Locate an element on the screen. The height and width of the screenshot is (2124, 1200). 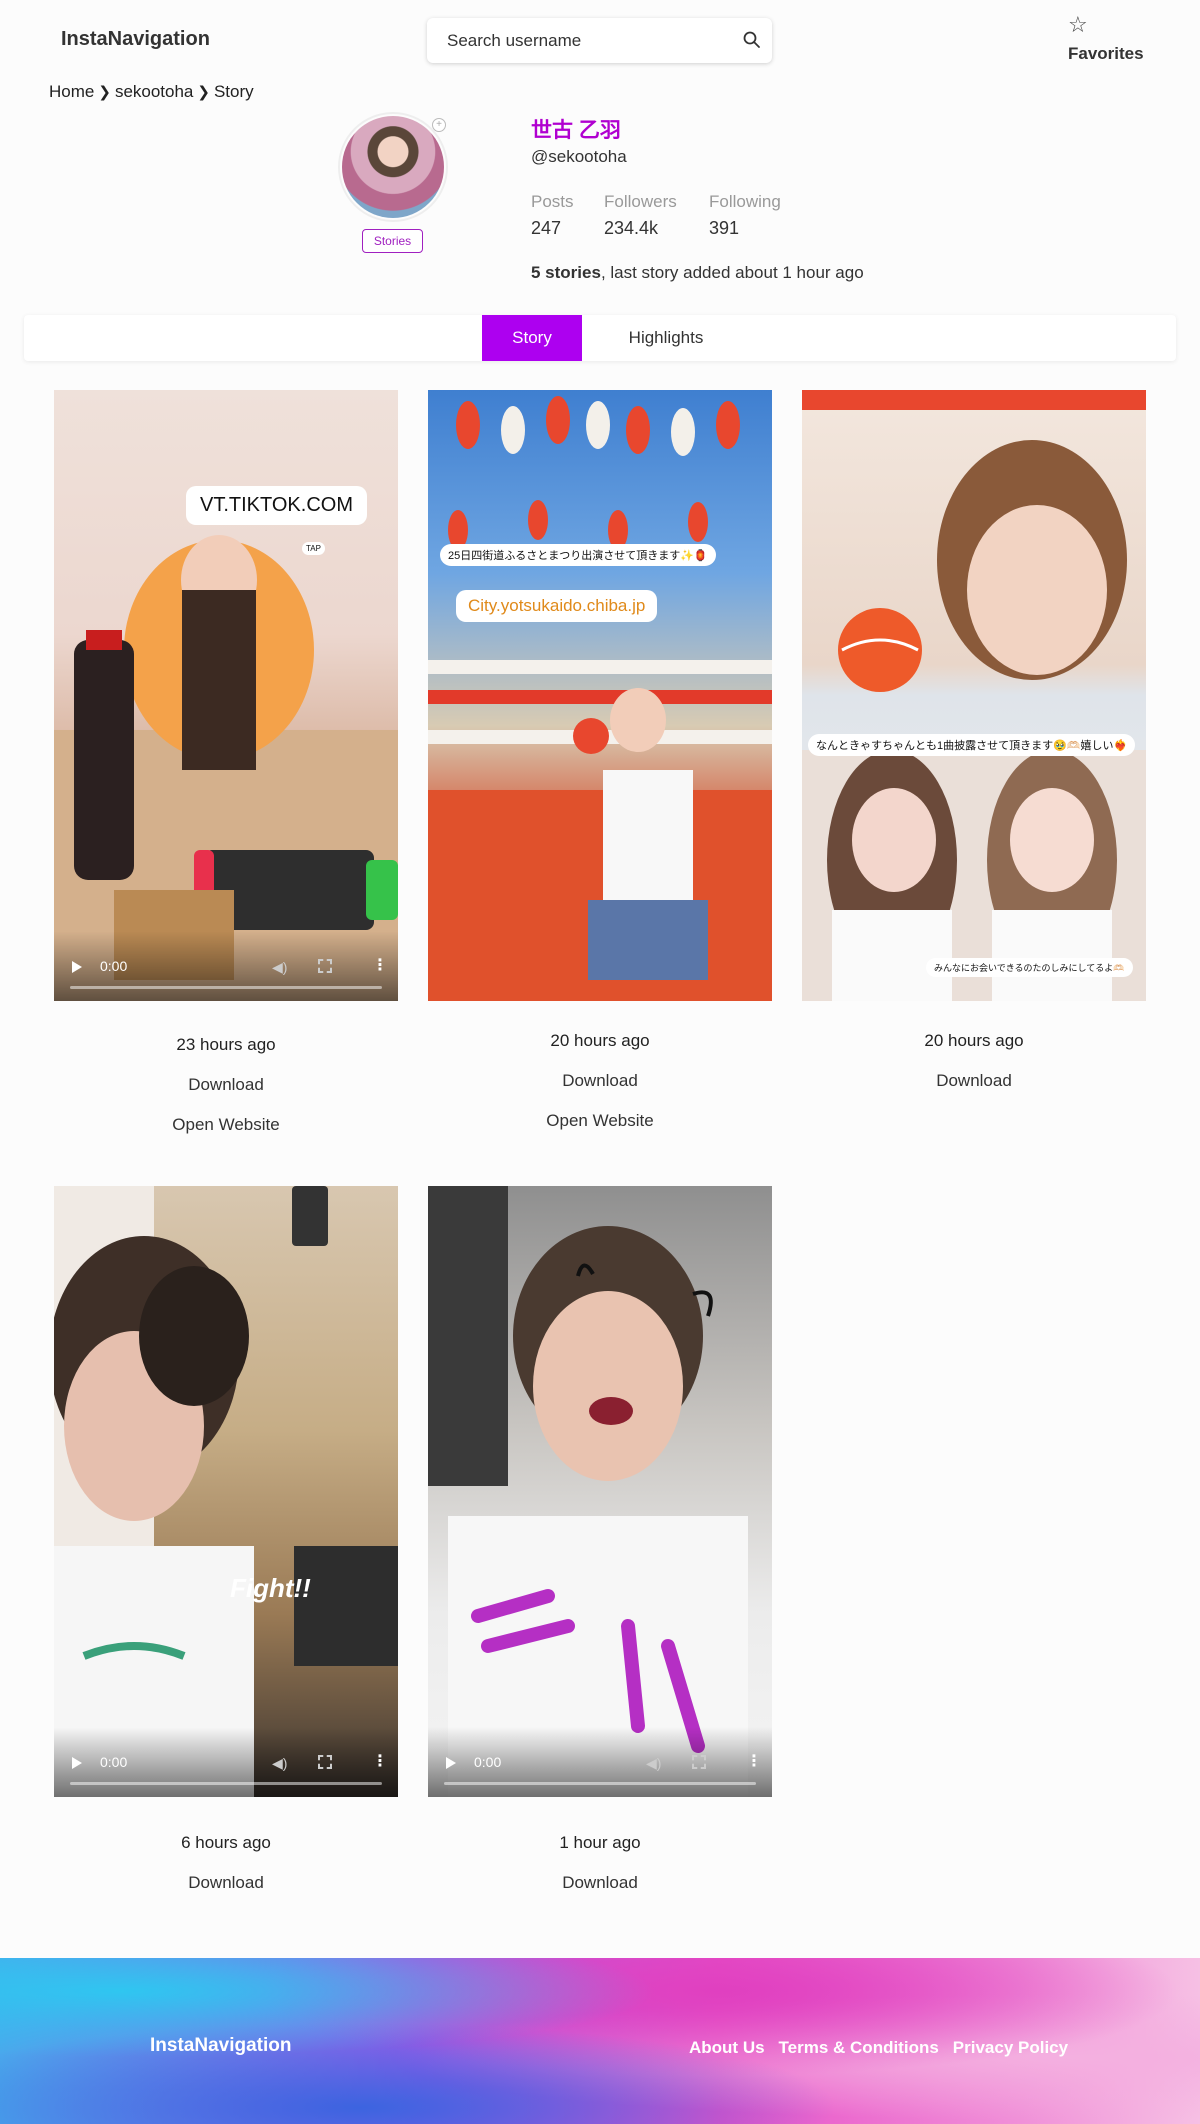
story-overlay-text: Fight!! is located at coordinates (270, 1588).